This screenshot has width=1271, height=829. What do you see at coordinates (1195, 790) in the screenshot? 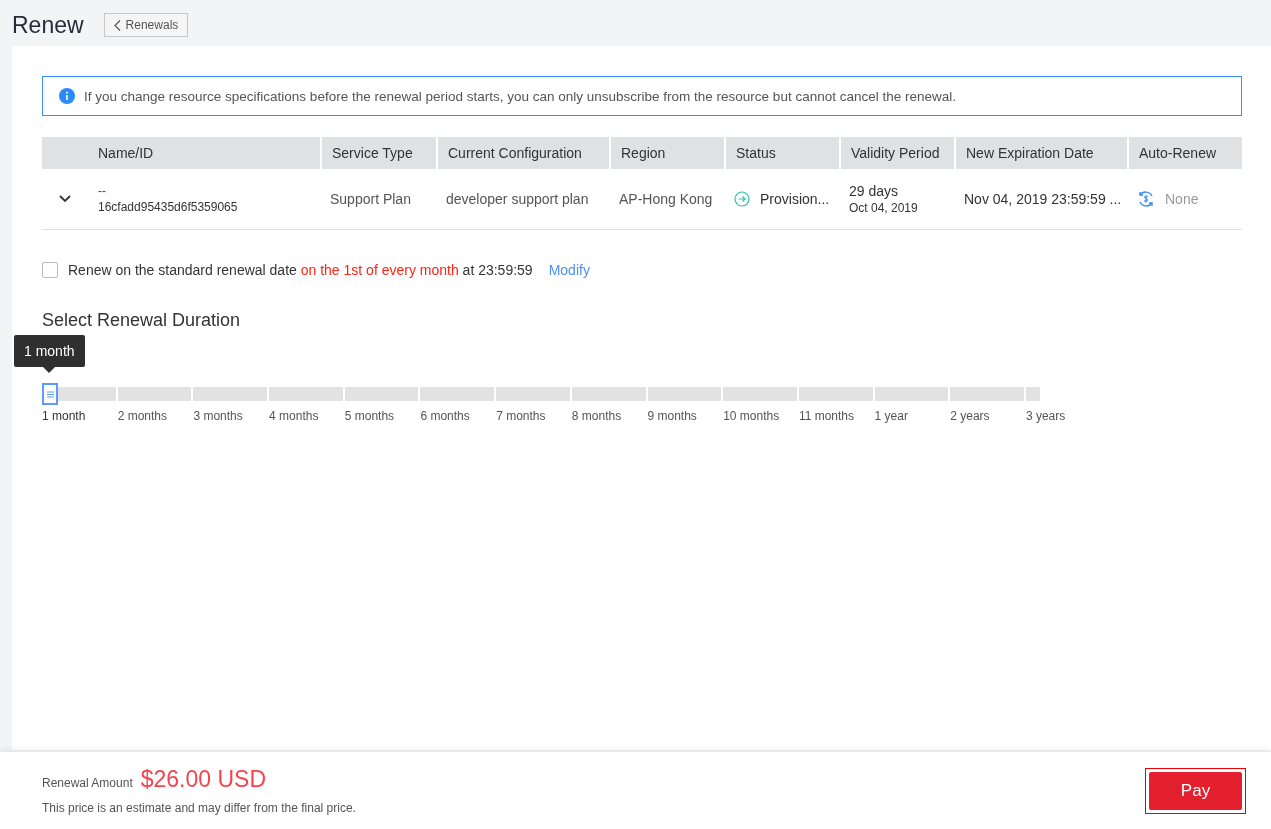
I see `pay-button: Pay` at bounding box center [1195, 790].